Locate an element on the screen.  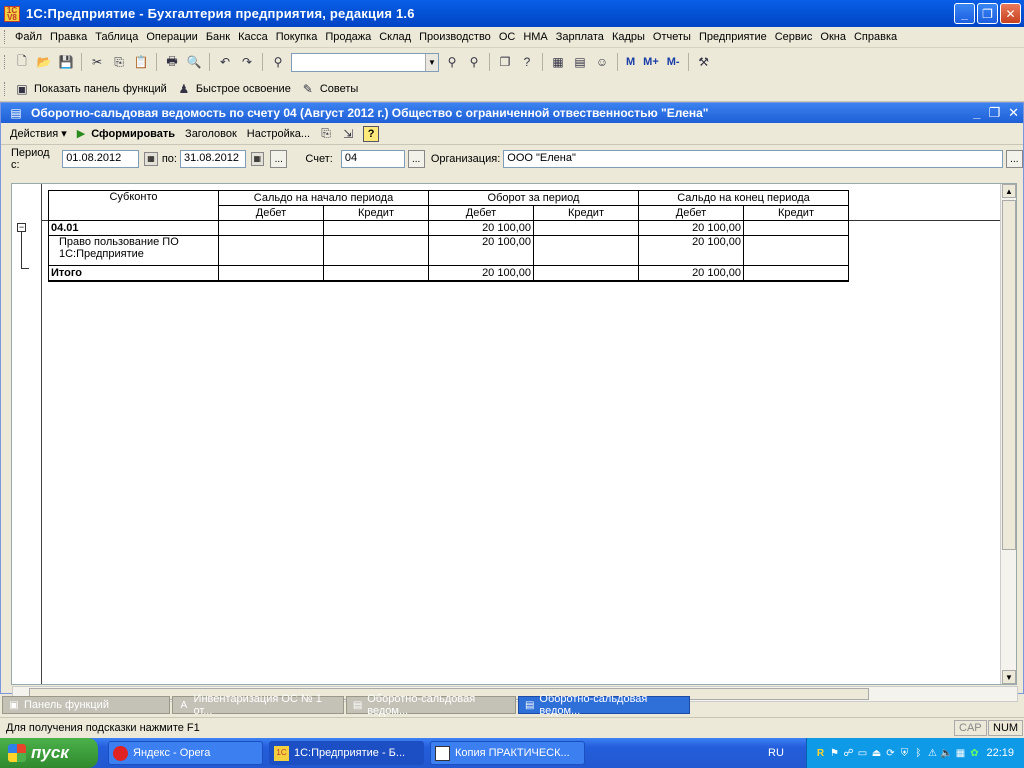
copy-settings-icon: ⎘ is located at coordinates (326, 134).